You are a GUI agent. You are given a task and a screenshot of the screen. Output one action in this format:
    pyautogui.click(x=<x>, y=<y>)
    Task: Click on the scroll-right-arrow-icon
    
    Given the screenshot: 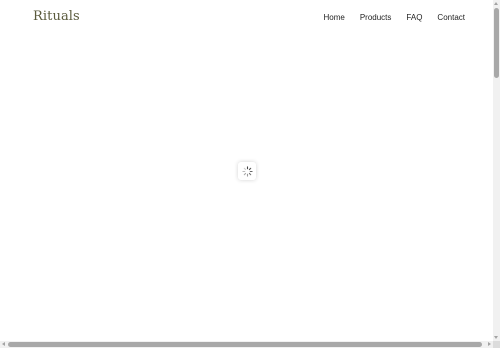 What is the action you would take?
    pyautogui.click(x=489, y=344)
    